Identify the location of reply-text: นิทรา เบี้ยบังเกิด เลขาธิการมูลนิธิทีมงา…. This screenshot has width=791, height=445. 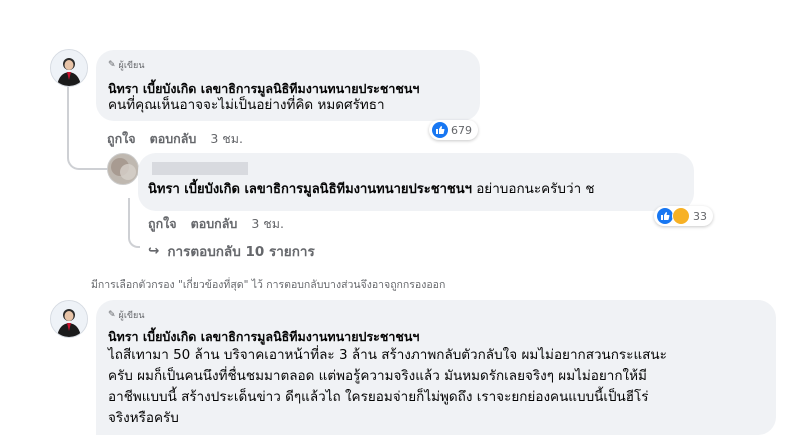
(371, 189).